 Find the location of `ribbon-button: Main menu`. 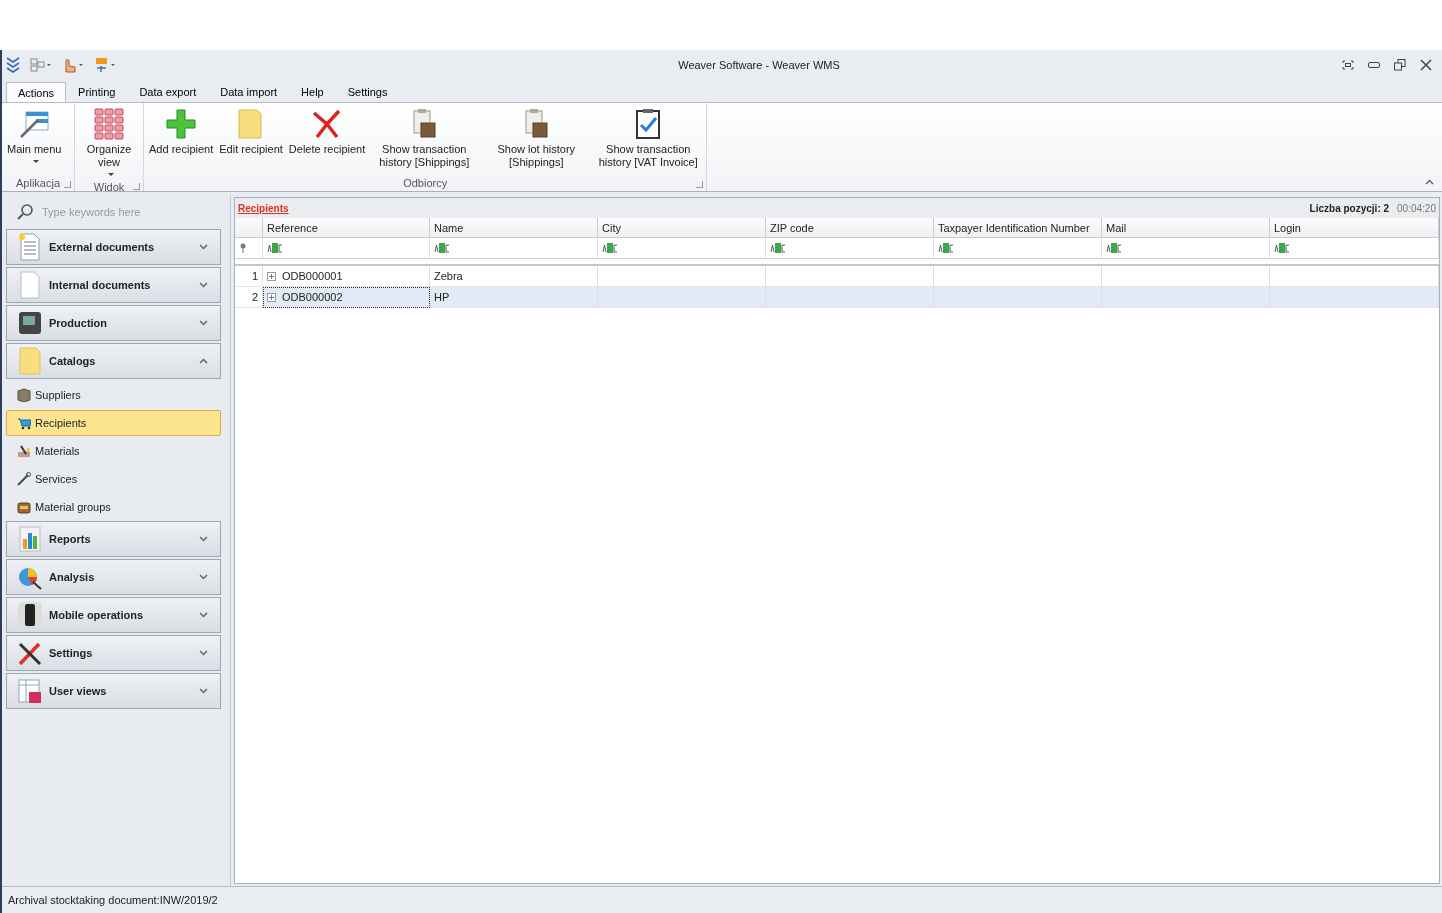

ribbon-button: Main menu is located at coordinates (34, 140).